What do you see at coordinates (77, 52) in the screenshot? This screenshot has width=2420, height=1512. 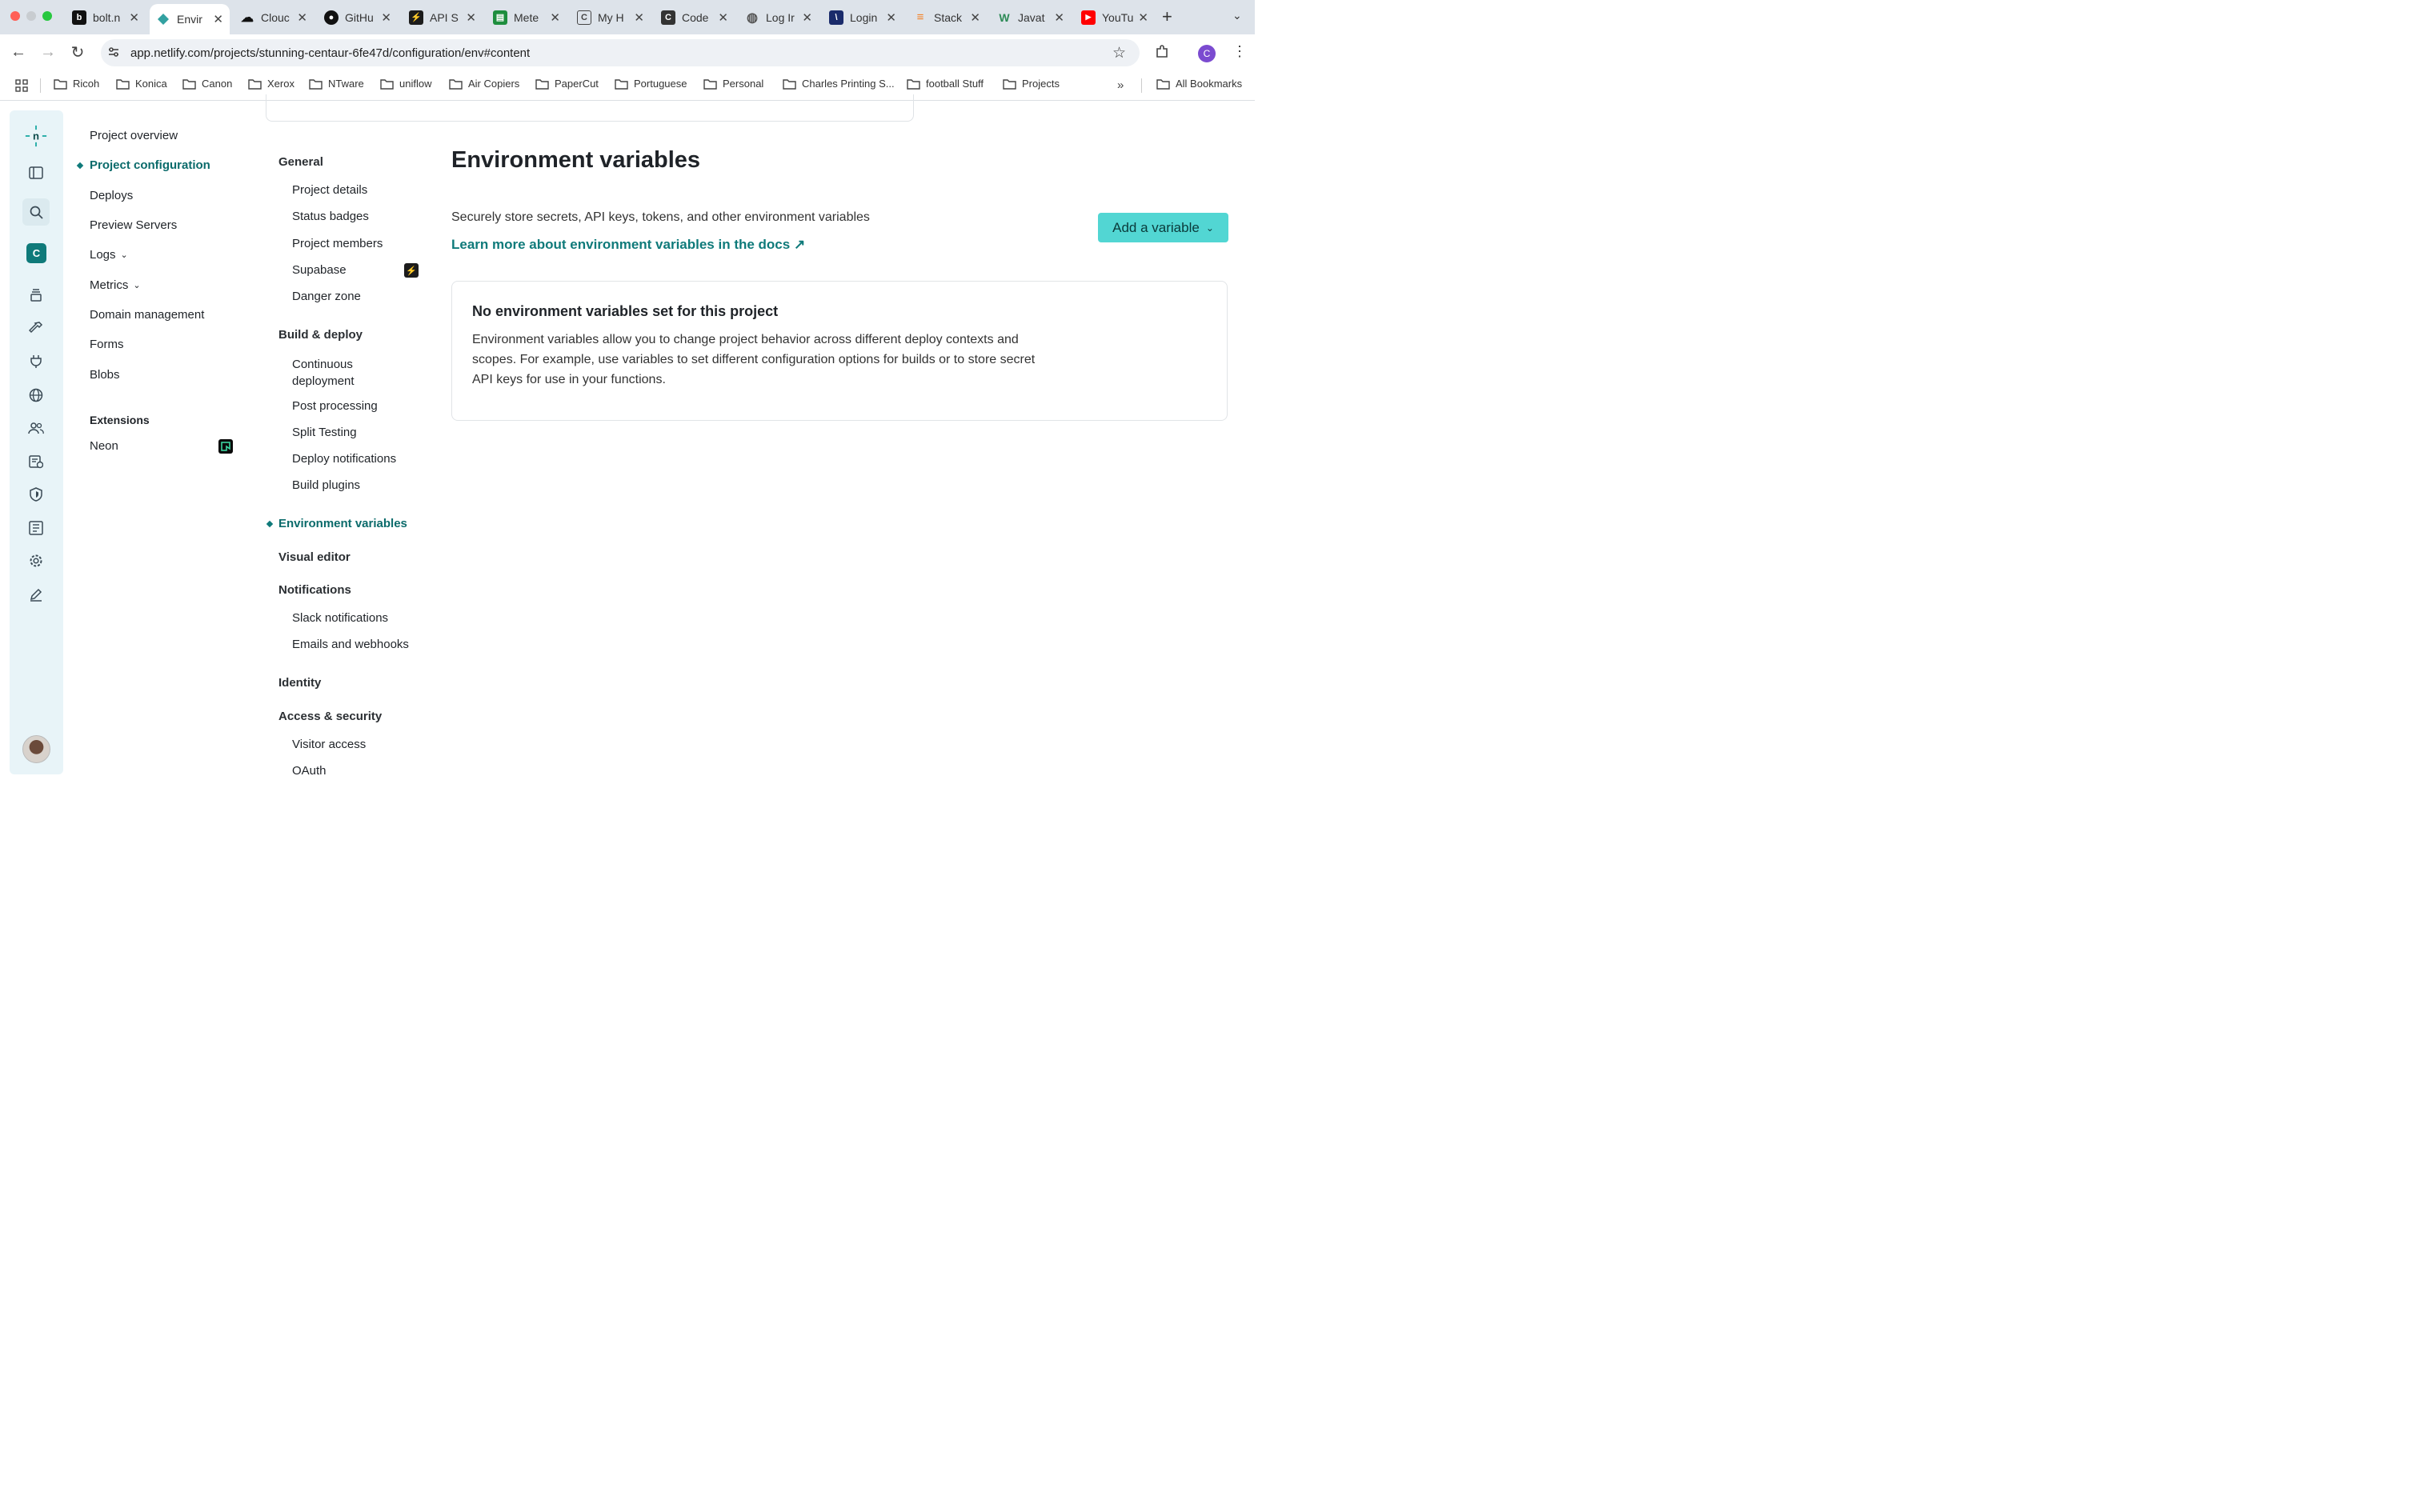 I see `reload-button: ↻` at bounding box center [77, 52].